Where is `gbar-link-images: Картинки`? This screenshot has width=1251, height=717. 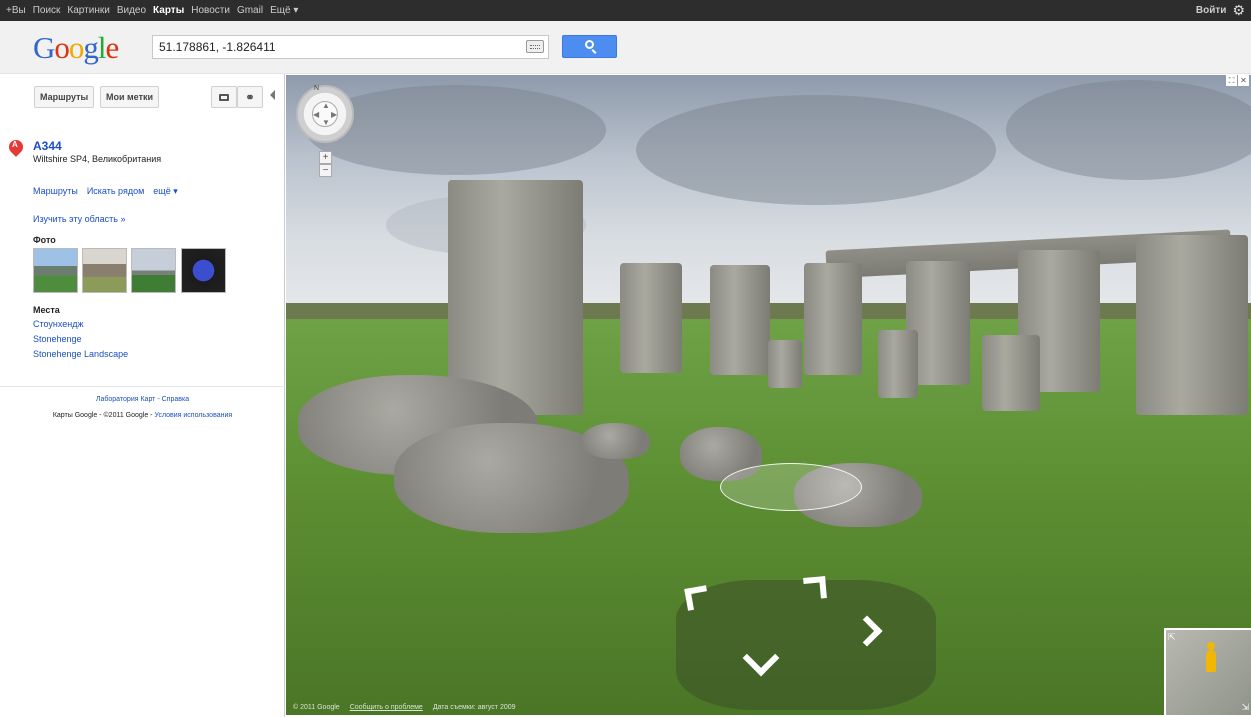
gbar-link-images: Картинки is located at coordinates (88, 10).